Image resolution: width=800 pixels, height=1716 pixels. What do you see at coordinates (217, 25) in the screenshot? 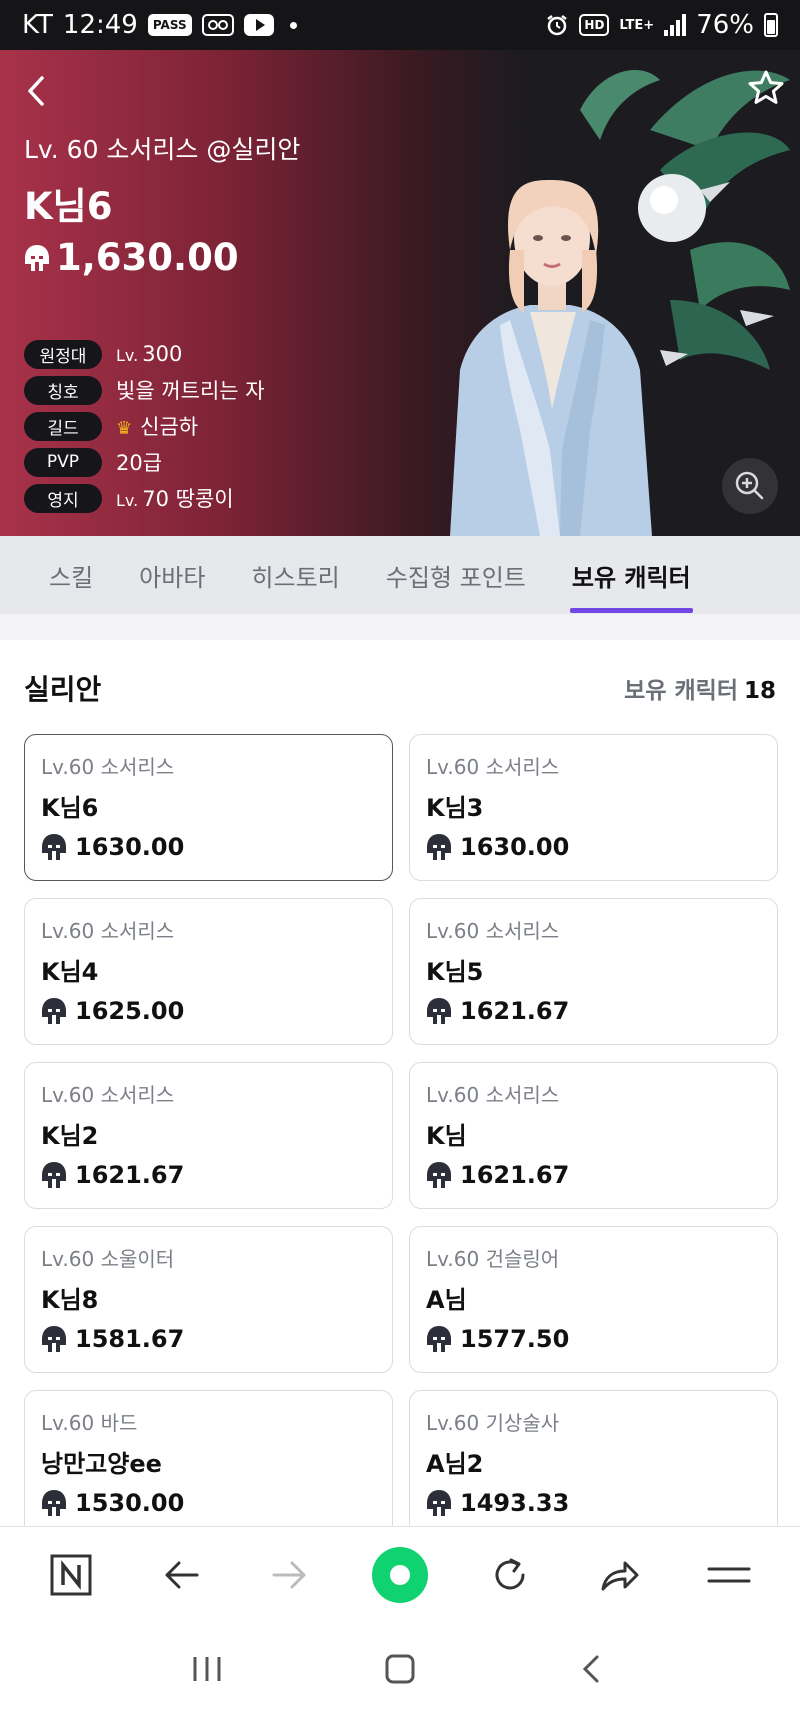
I see `vr-app-icon` at bounding box center [217, 25].